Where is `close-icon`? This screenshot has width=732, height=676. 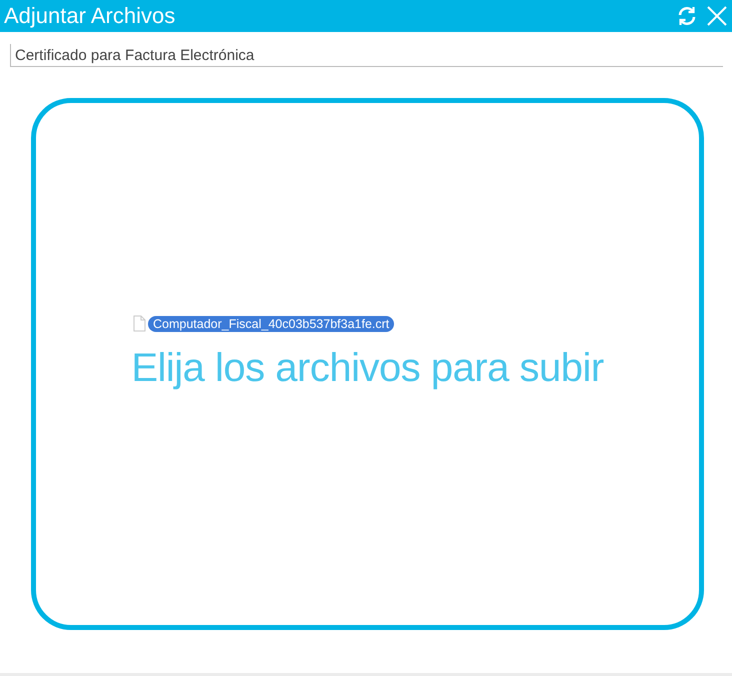 close-icon is located at coordinates (717, 16).